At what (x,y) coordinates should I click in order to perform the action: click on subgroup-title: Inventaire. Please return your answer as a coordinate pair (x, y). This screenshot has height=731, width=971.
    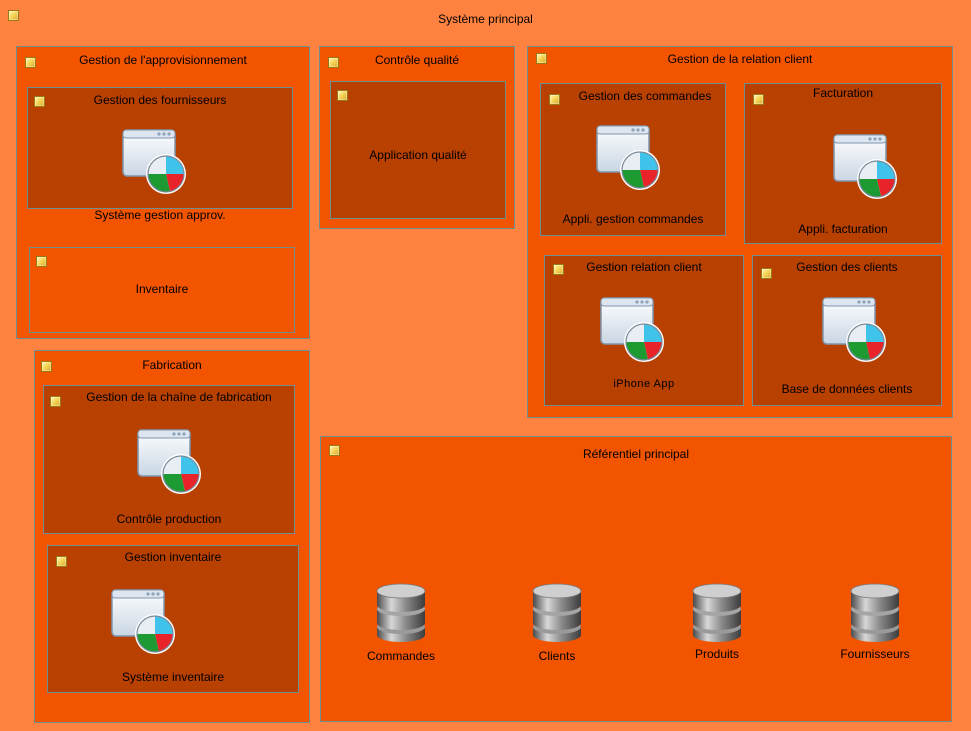
    Looking at the image, I should click on (162, 289).